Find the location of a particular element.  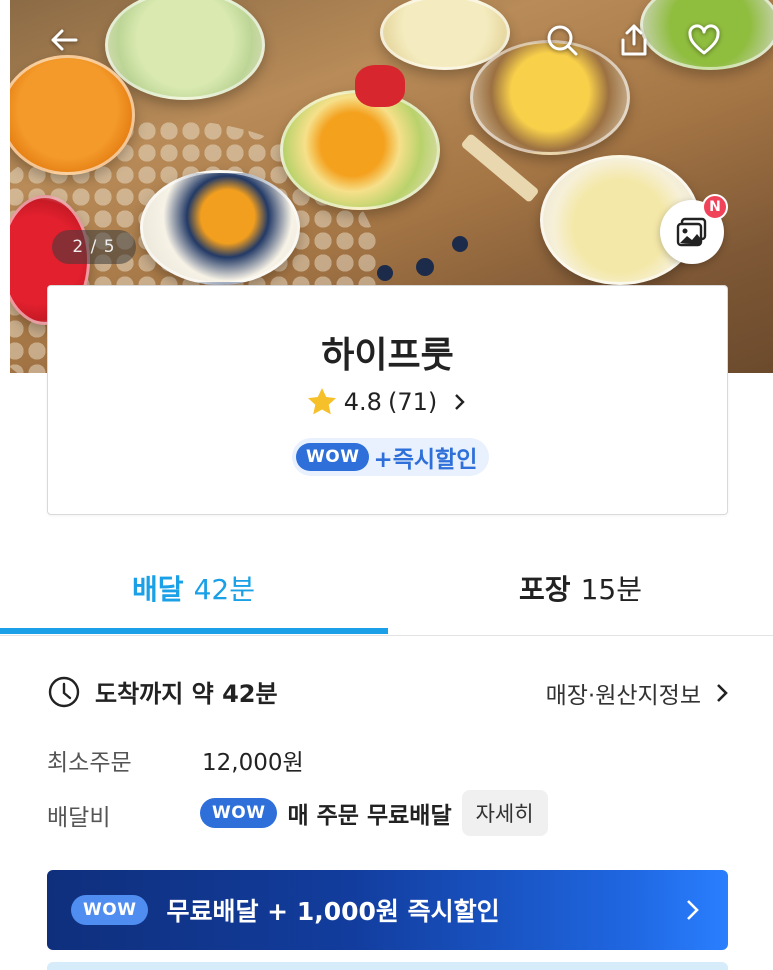

photo-gallery-button: N is located at coordinates (694, 229).